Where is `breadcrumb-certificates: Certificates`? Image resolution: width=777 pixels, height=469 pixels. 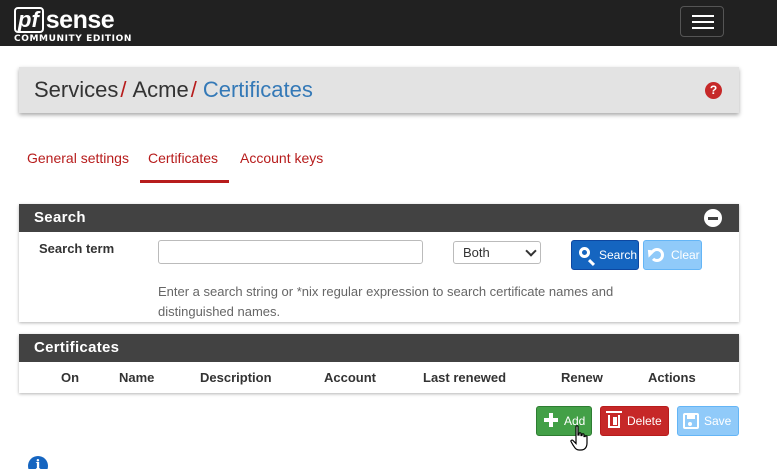
breadcrumb-certificates: Certificates is located at coordinates (258, 89).